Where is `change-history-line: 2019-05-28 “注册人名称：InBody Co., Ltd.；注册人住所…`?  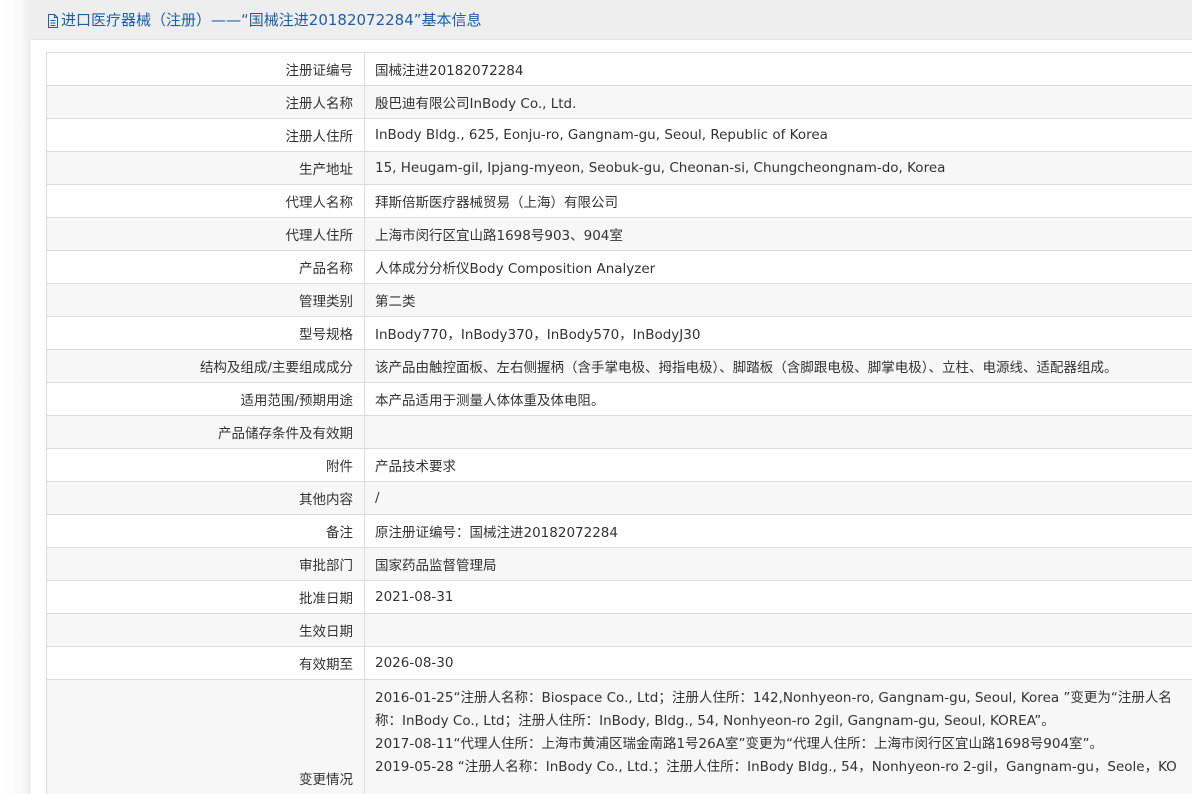
change-history-line: 2019-05-28 “注册人名称：InBody Co., Ltd.；注册人住所… is located at coordinates (776, 767).